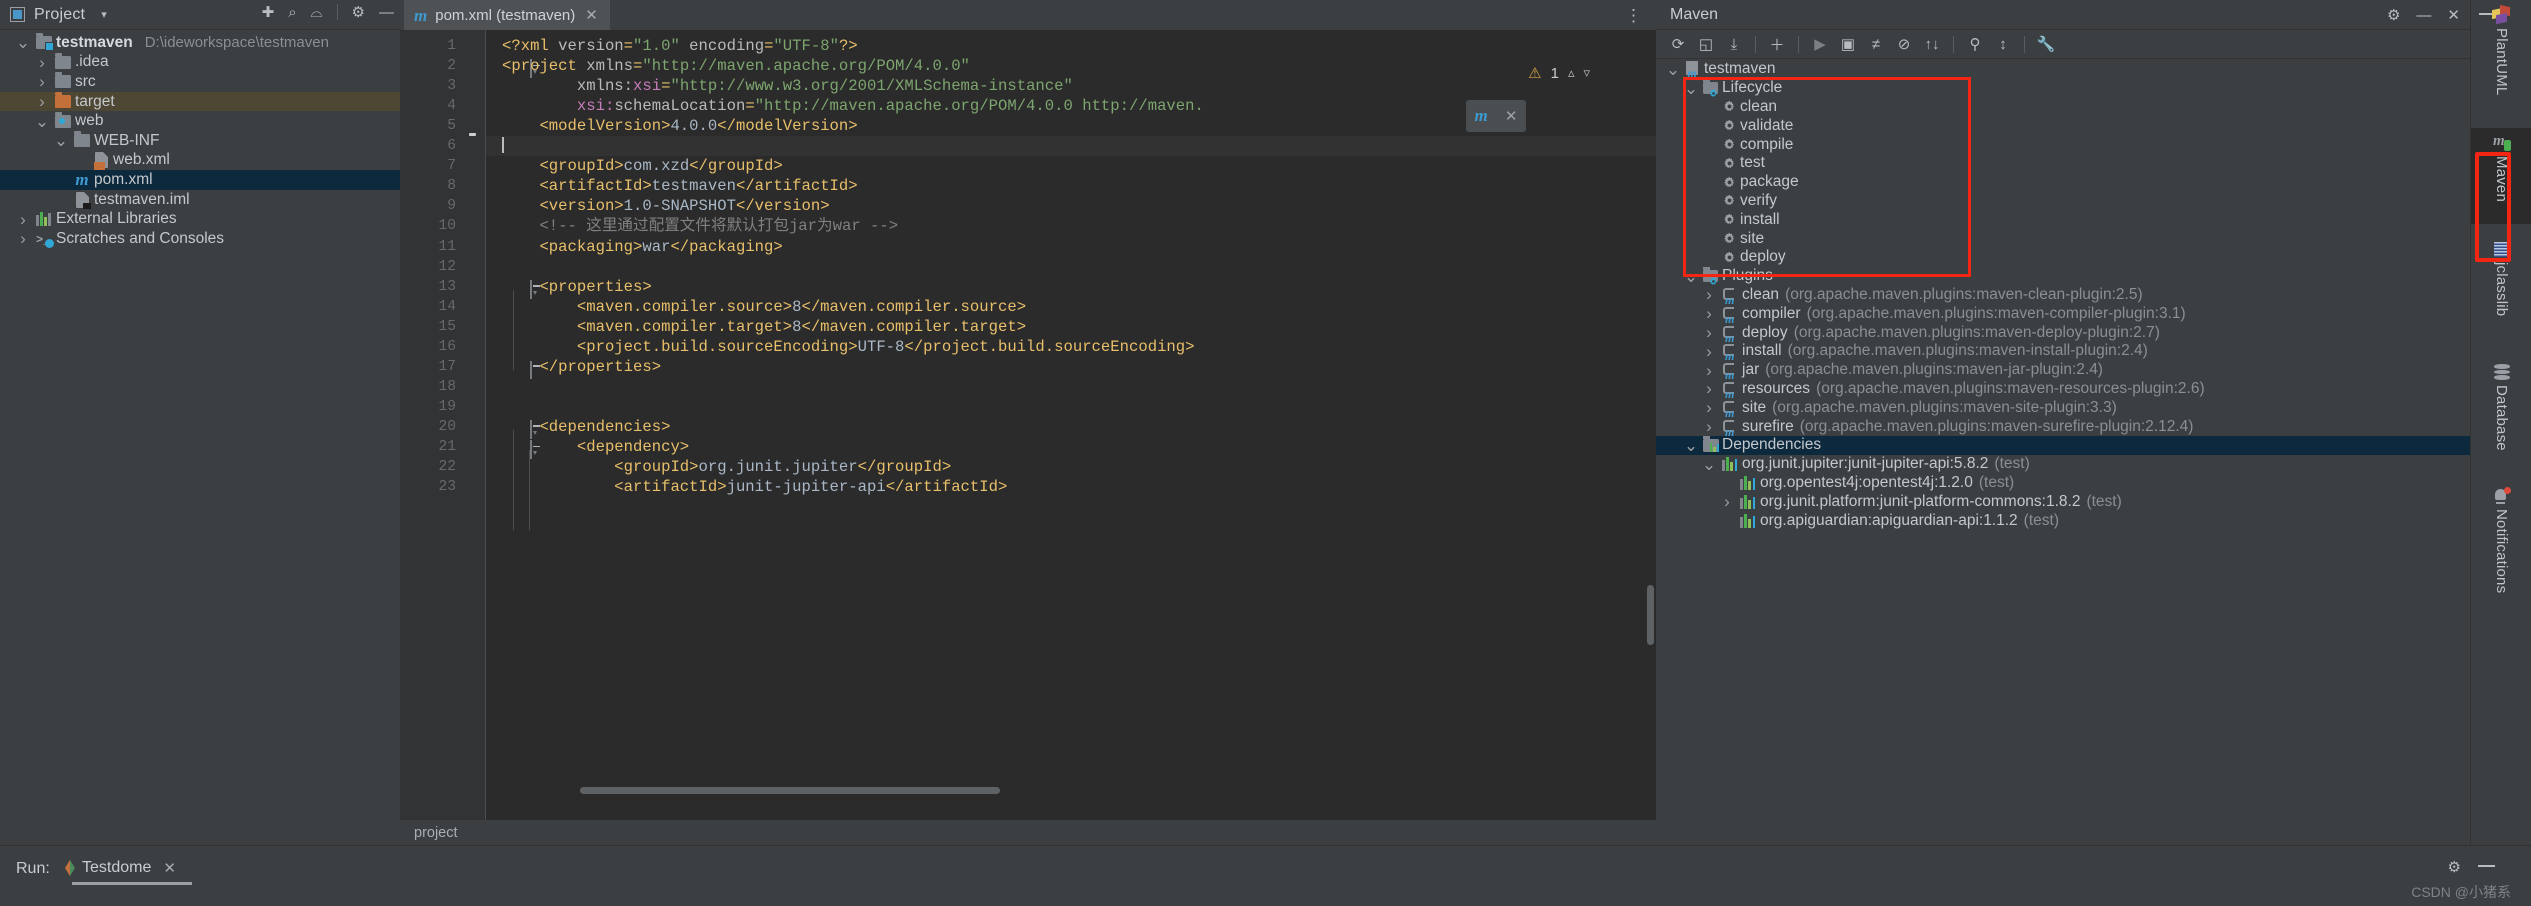 The image size is (2531, 906). Describe the element at coordinates (2063, 125) in the screenshot. I see `maven-goal-validate: validate` at that location.